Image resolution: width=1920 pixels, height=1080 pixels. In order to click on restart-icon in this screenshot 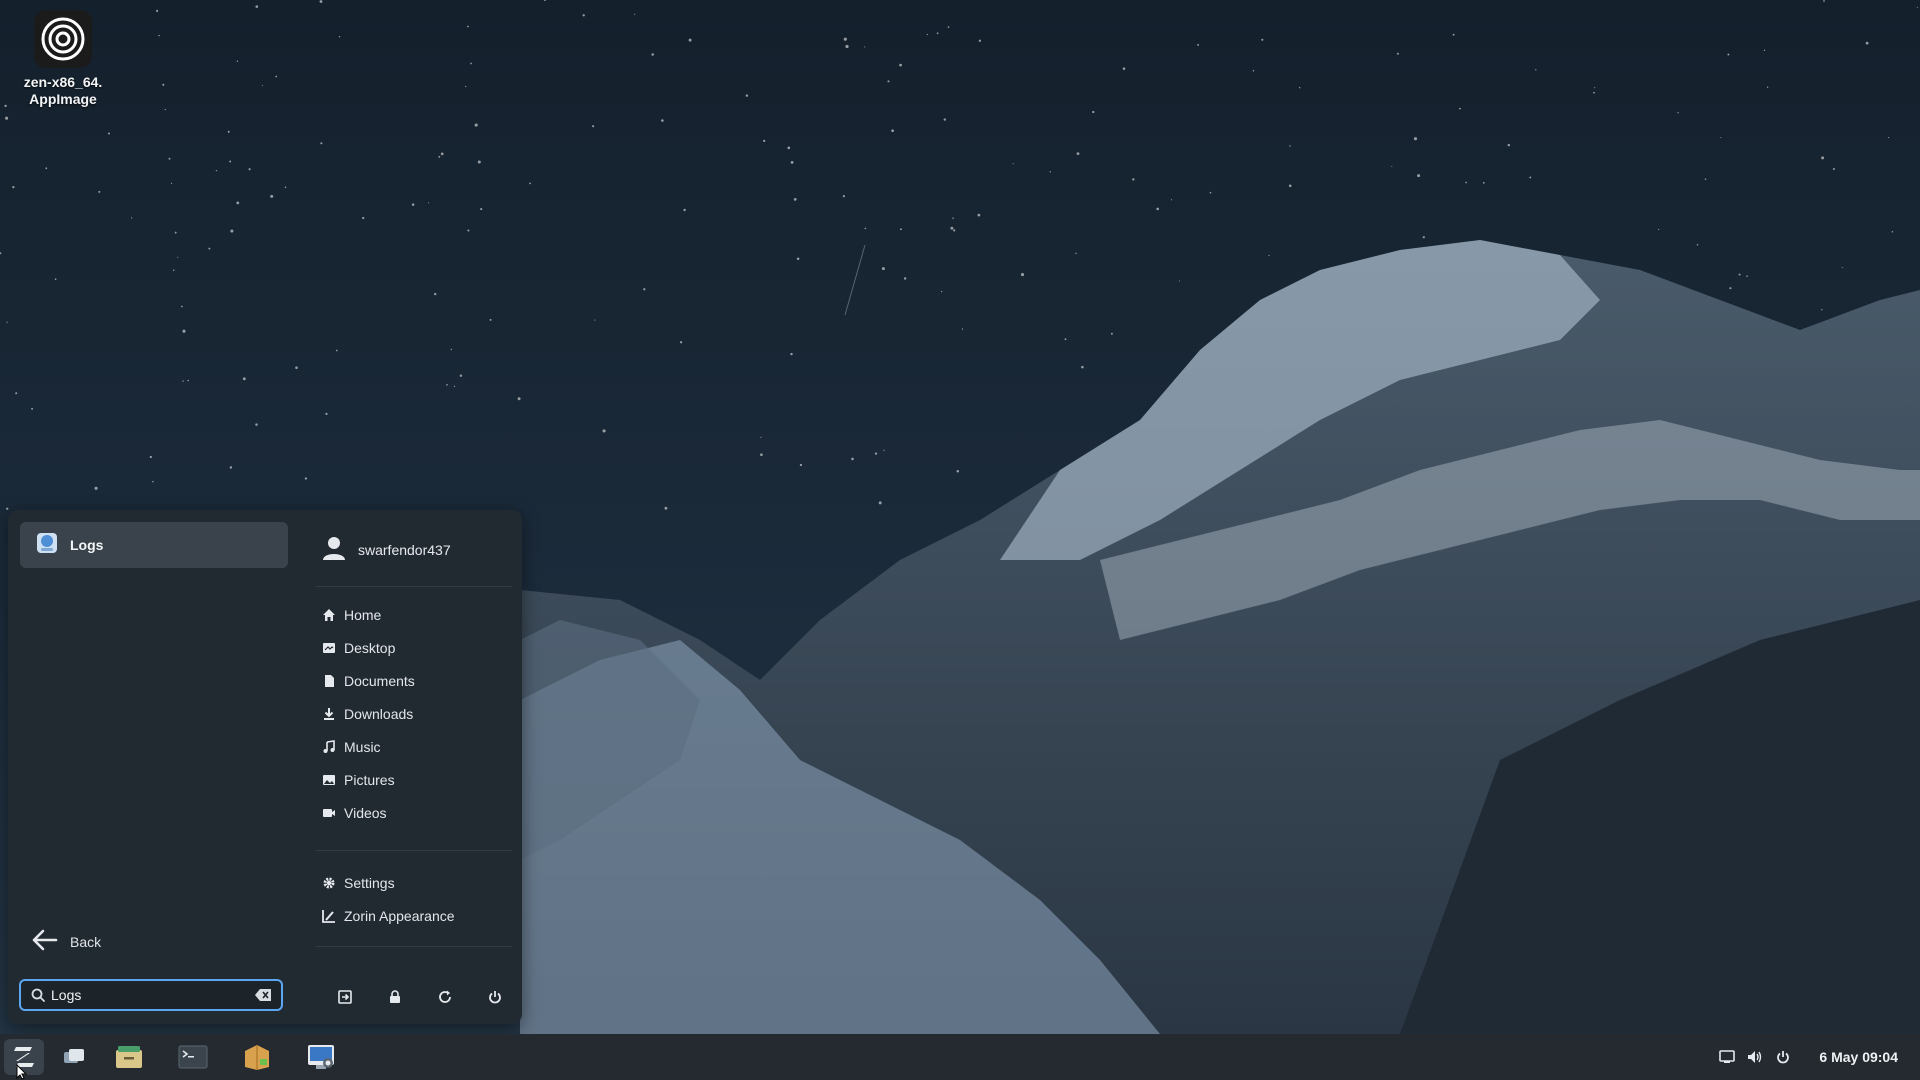, I will do `click(445, 996)`.